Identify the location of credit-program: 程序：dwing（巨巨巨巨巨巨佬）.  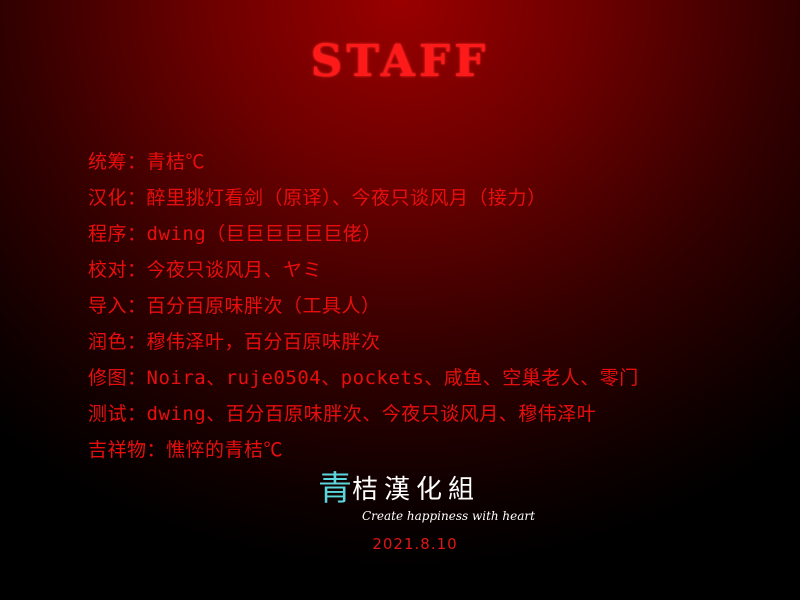
(235, 234).